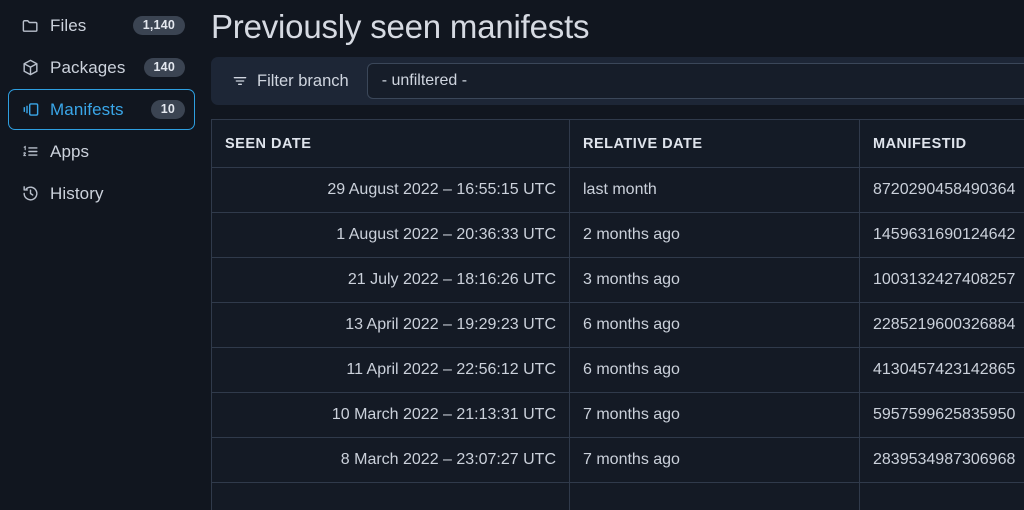 The height and width of the screenshot is (510, 1024). Describe the element at coordinates (714, 235) in the screenshot. I see `cell-relative-date: 2 months ago` at that location.